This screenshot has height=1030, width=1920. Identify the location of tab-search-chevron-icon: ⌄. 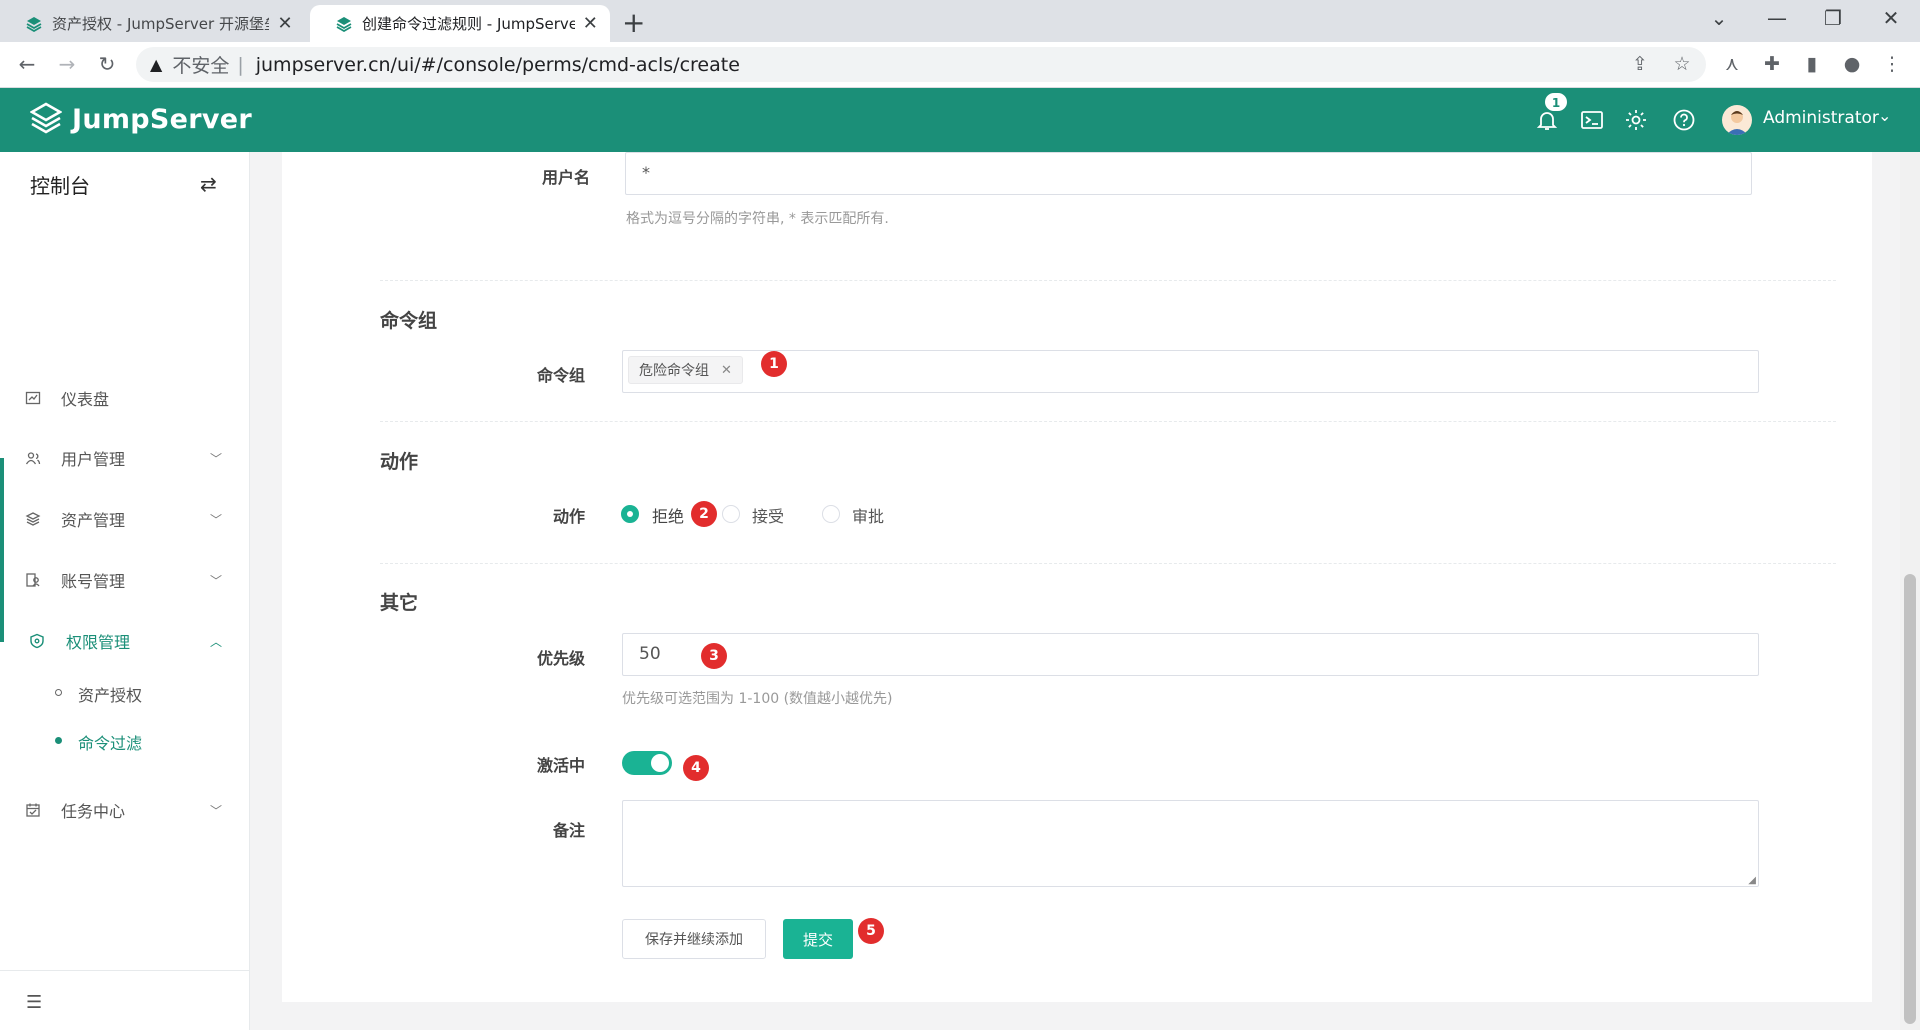
(1719, 18).